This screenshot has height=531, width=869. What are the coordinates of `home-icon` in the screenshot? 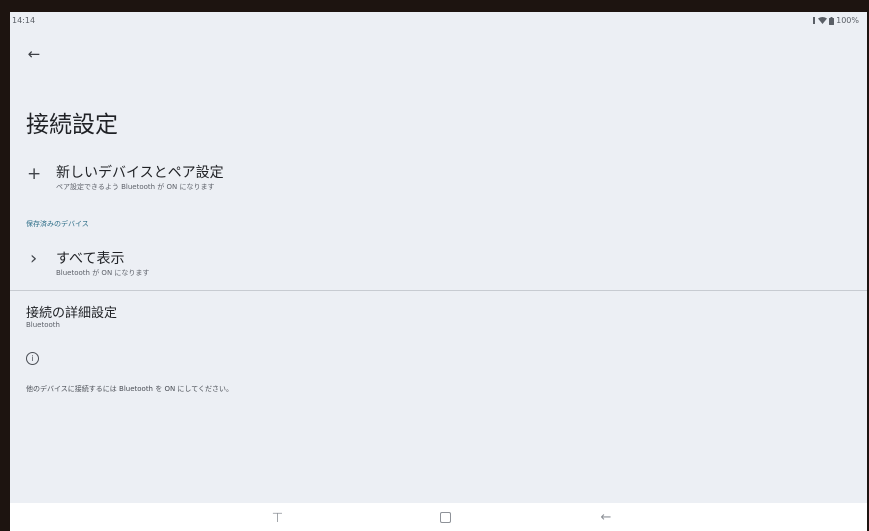 It's located at (445, 517).